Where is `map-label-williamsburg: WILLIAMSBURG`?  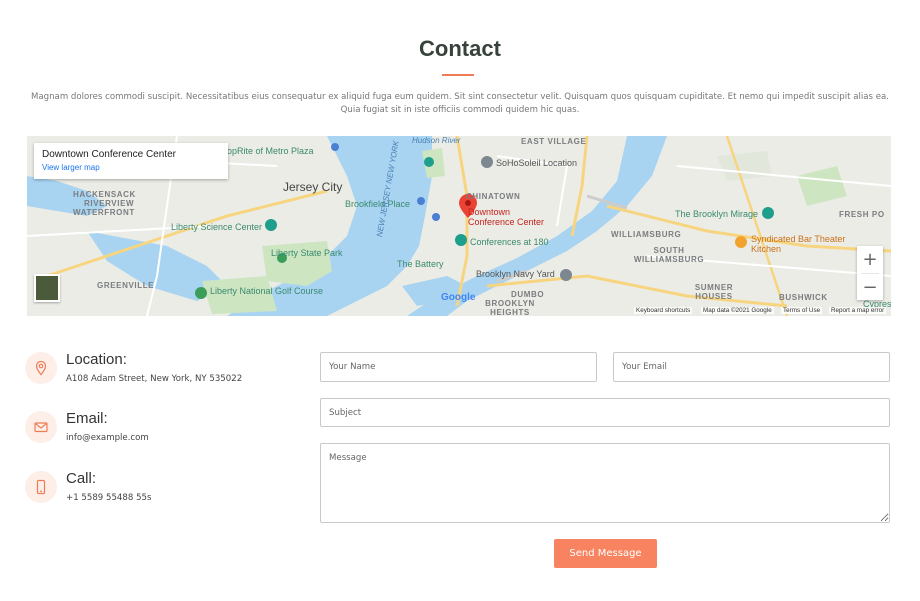
map-label-williamsburg: WILLIAMSBURG is located at coordinates (646, 234).